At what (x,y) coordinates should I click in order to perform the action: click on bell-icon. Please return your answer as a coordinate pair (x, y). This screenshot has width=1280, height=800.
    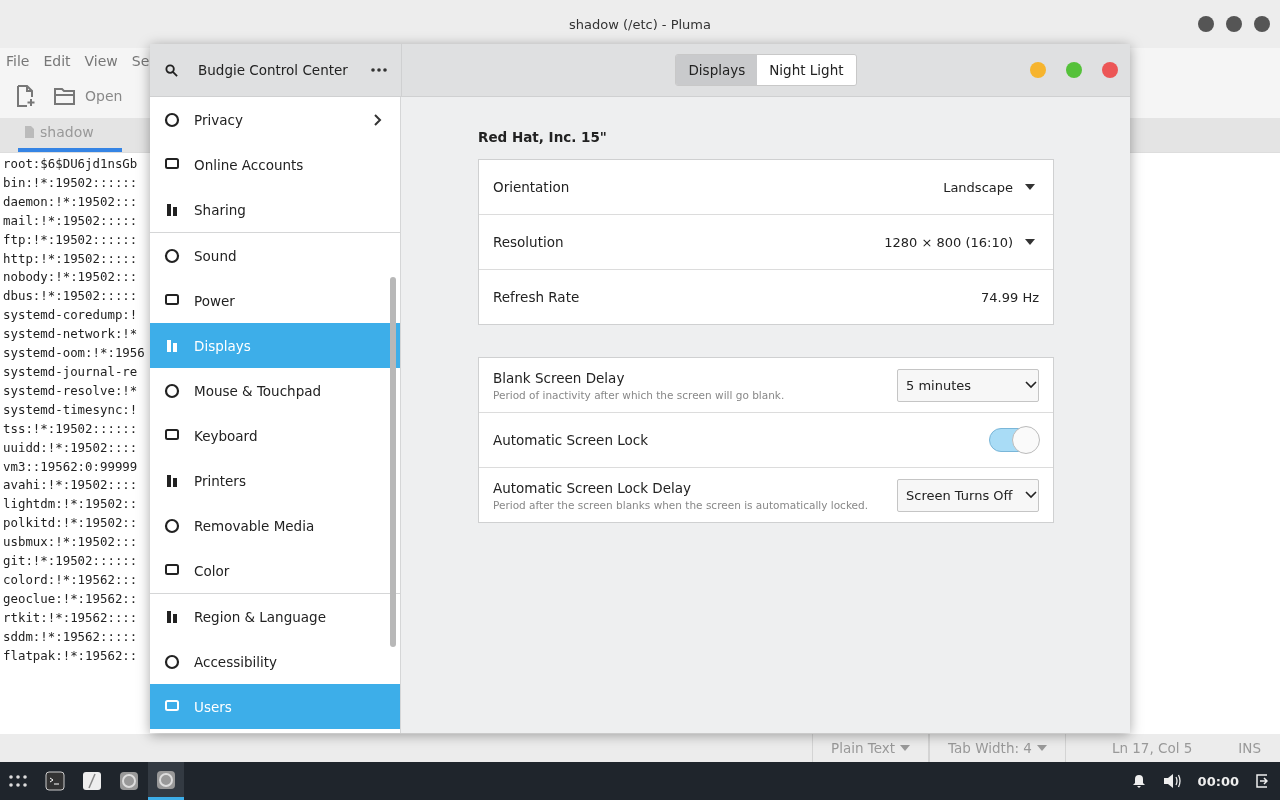
    Looking at the image, I should click on (1138, 781).